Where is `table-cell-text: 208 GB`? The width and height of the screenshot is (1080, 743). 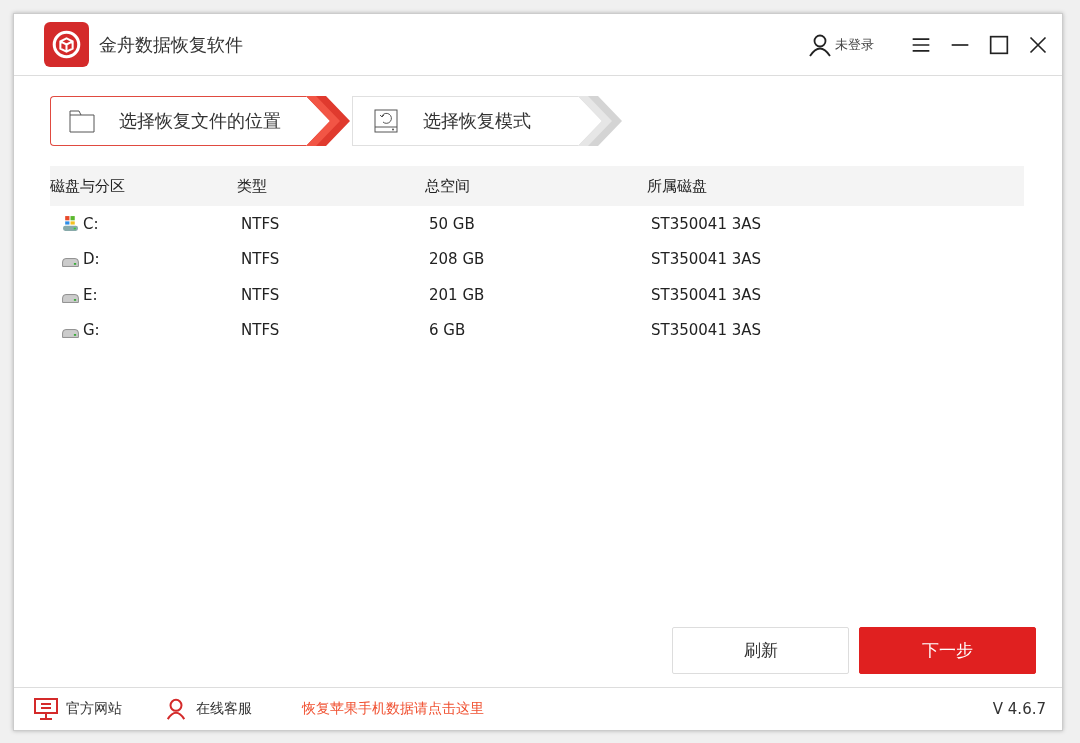 table-cell-text: 208 GB is located at coordinates (457, 259).